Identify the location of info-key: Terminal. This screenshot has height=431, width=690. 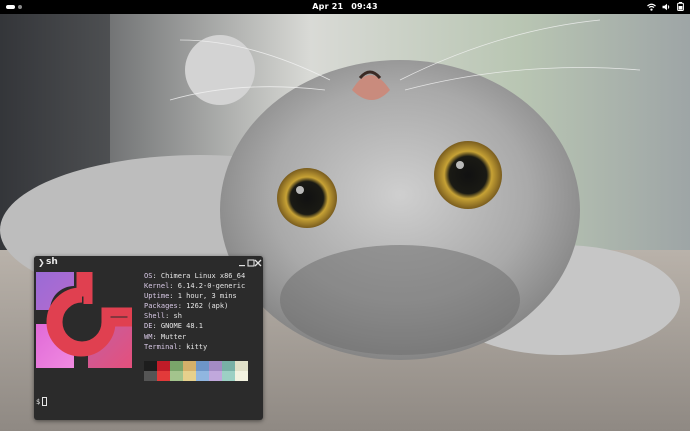
(161, 346).